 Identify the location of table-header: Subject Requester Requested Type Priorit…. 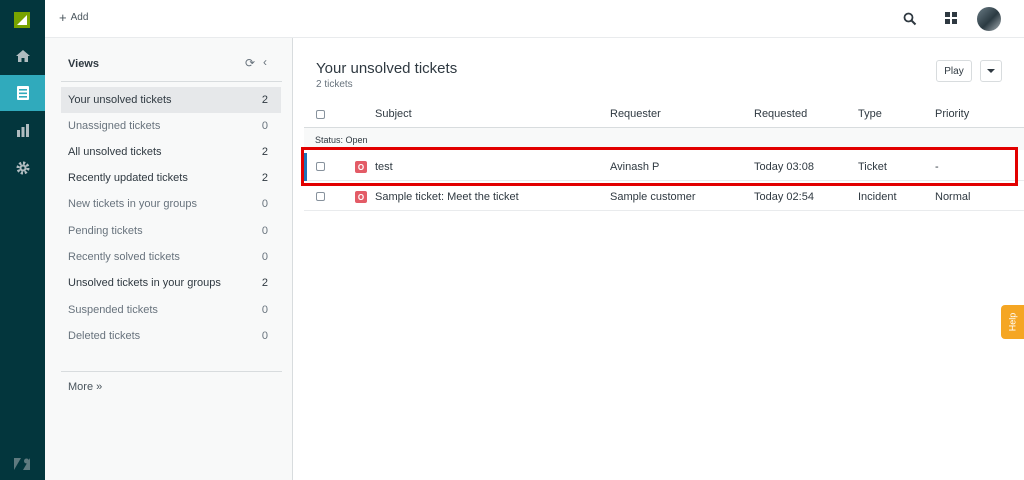
(664, 114).